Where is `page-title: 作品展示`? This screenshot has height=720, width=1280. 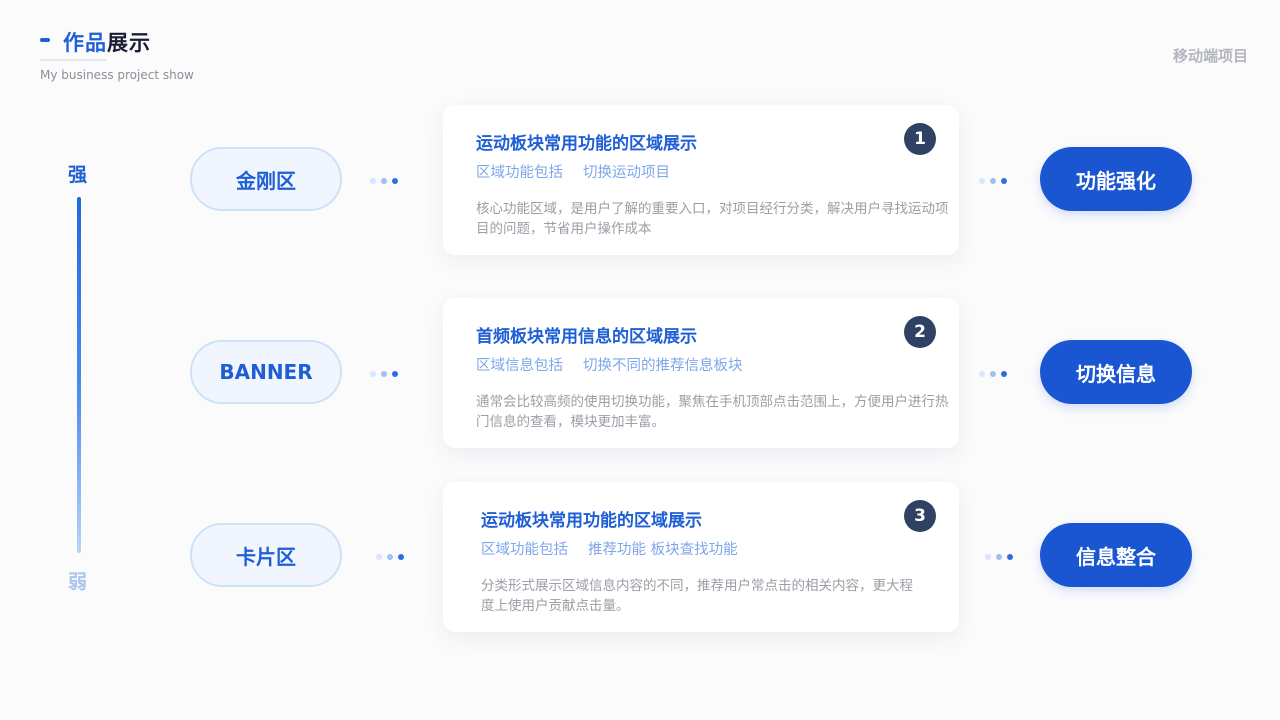
page-title: 作品展示 is located at coordinates (107, 42).